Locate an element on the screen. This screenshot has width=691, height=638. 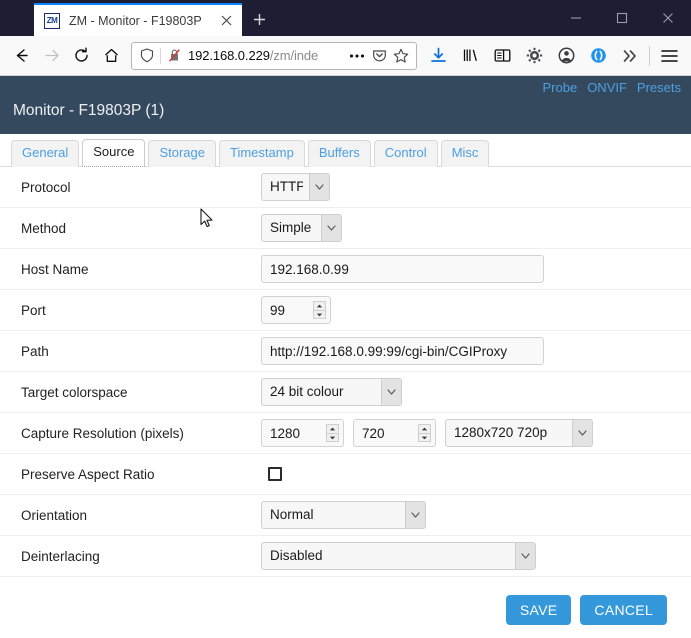
browser-tabstrip: ZM ZM - Monitor - F19803P is located at coordinates (138, 18).